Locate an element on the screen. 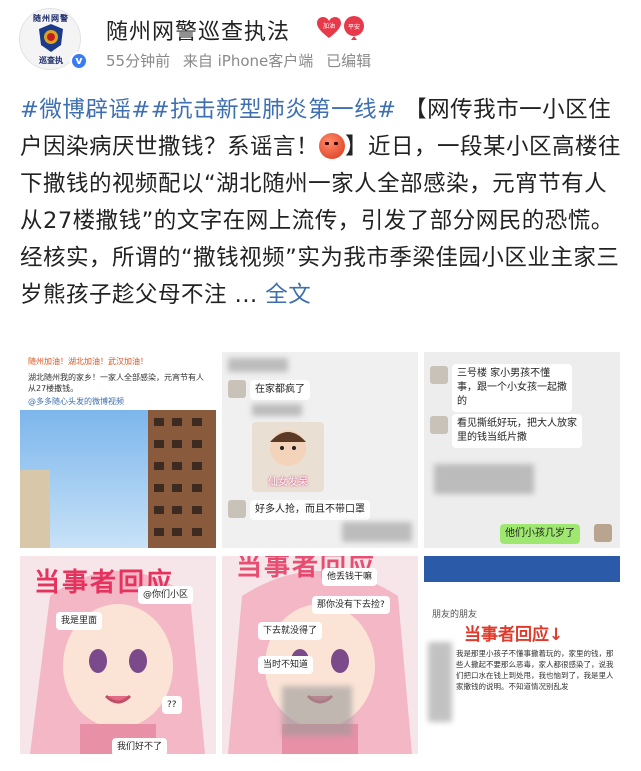 This screenshot has width=641, height=771. post-image-5: 当事者回应 他丢钱干嘛 那你没有下去捡? 下去就没得了 当时不知道 is located at coordinates (320, 655).